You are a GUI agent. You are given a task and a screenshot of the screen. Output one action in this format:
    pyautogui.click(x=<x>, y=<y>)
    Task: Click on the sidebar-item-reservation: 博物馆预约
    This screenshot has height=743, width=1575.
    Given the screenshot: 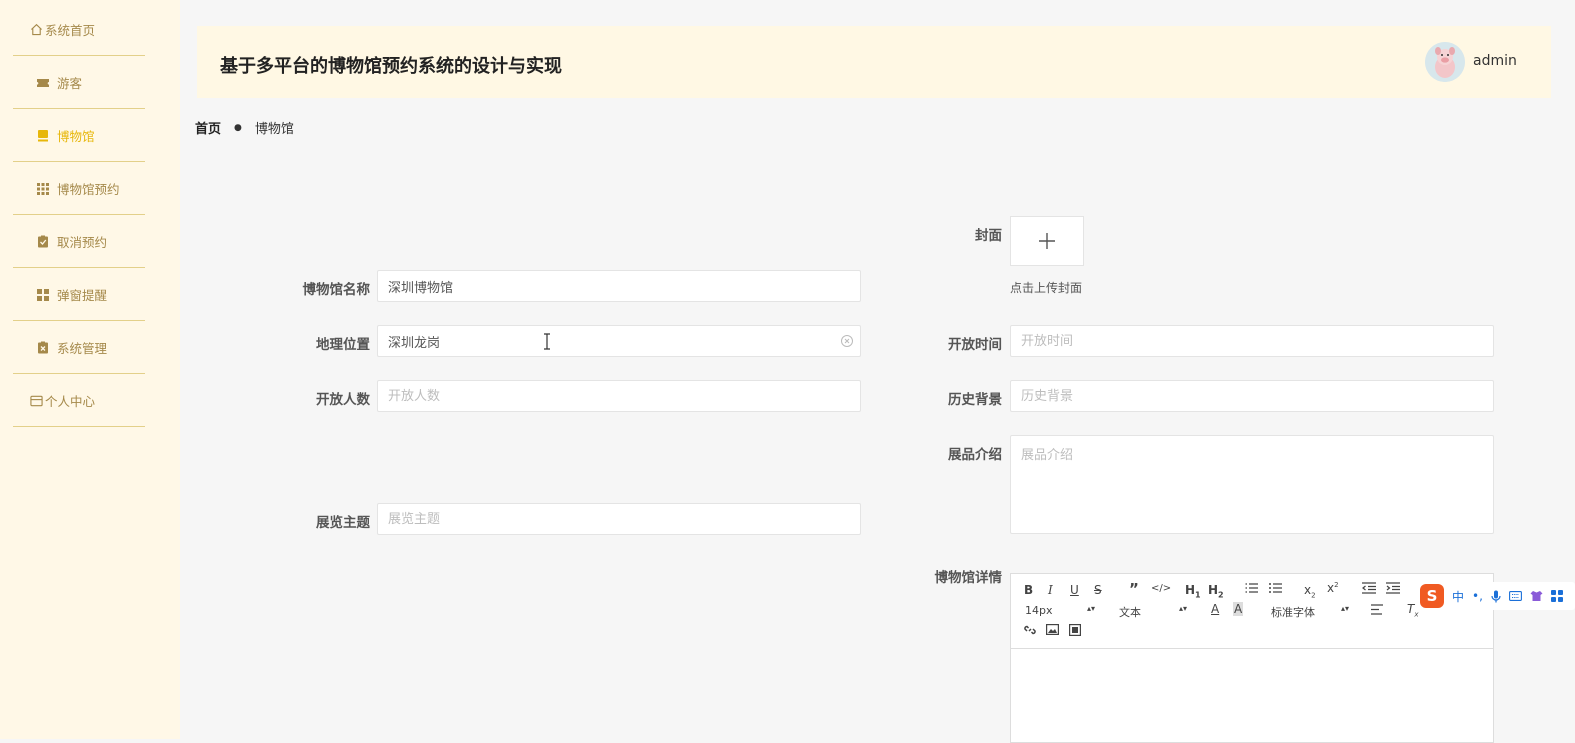 What is the action you would take?
    pyautogui.click(x=79, y=189)
    